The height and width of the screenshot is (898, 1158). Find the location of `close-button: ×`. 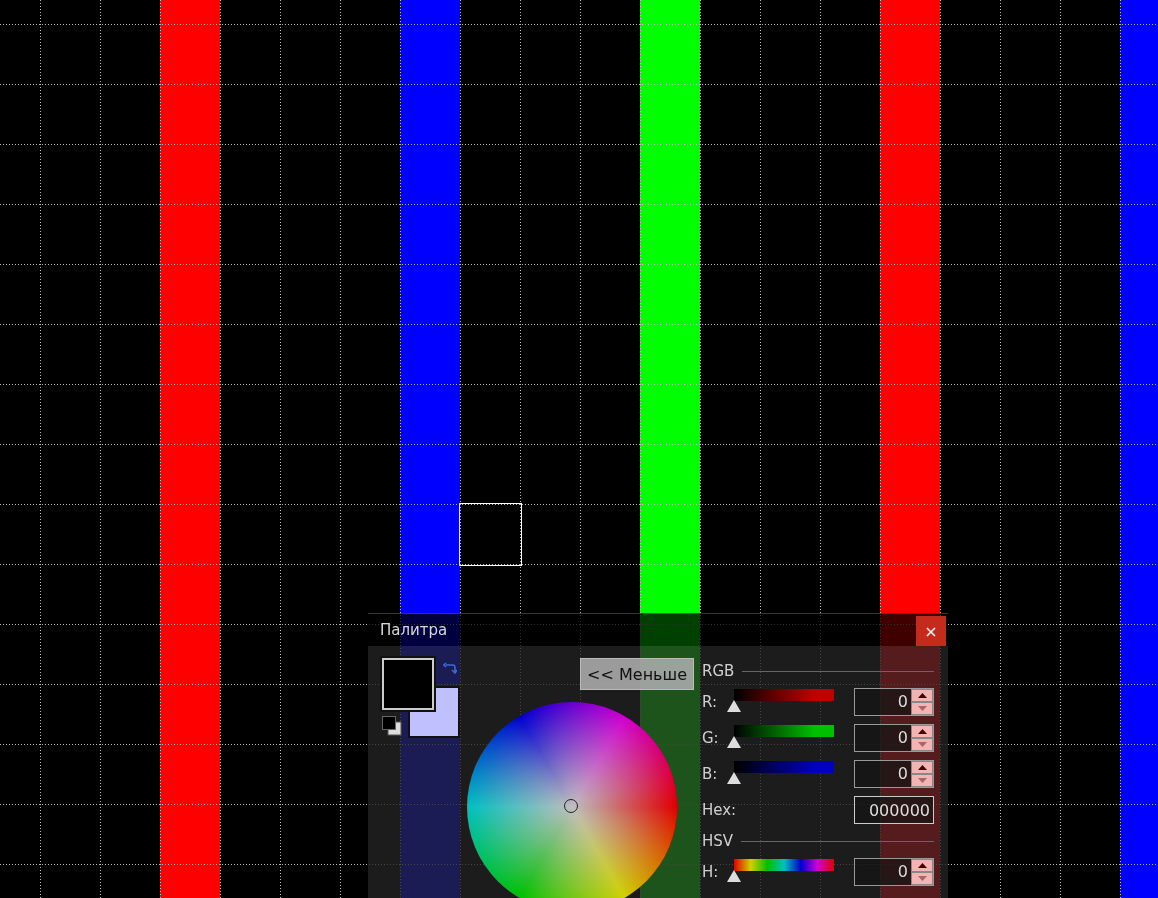

close-button: × is located at coordinates (931, 631).